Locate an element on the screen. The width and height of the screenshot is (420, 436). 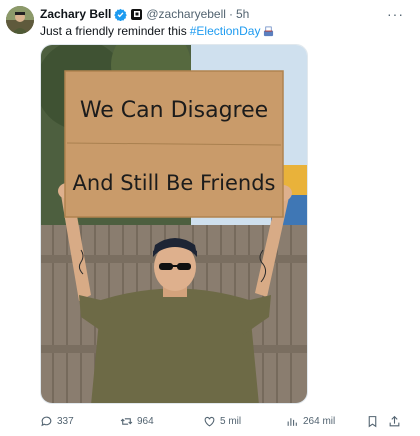
hashtag-link: #ElectionDay is located at coordinates (225, 31).